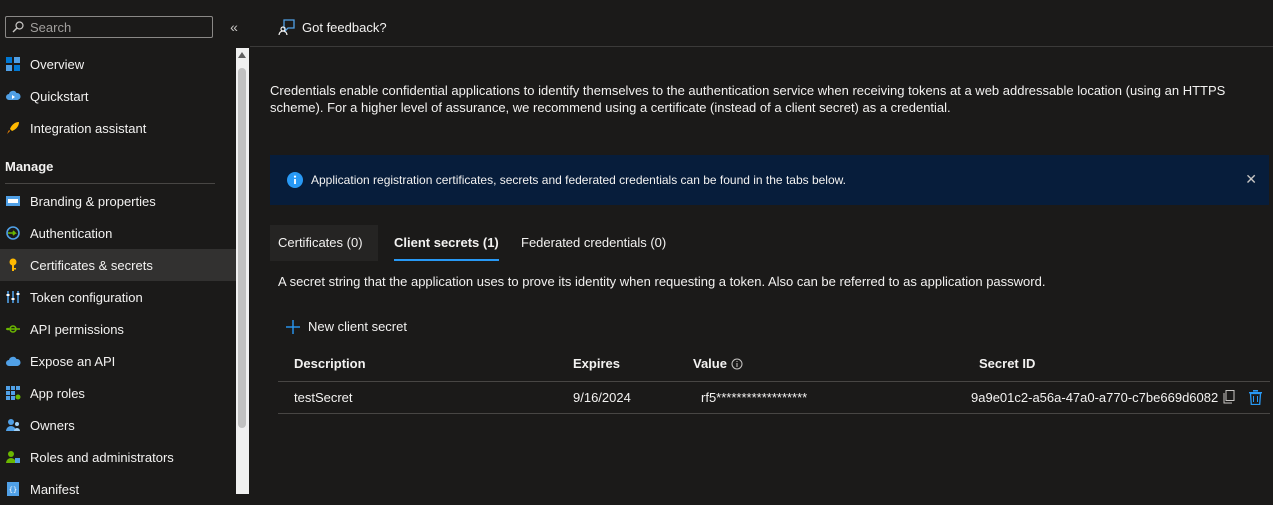 The image size is (1273, 505). I want to click on sidebar-item-certificates-secrets: Certificates & secrets, so click(118, 265).